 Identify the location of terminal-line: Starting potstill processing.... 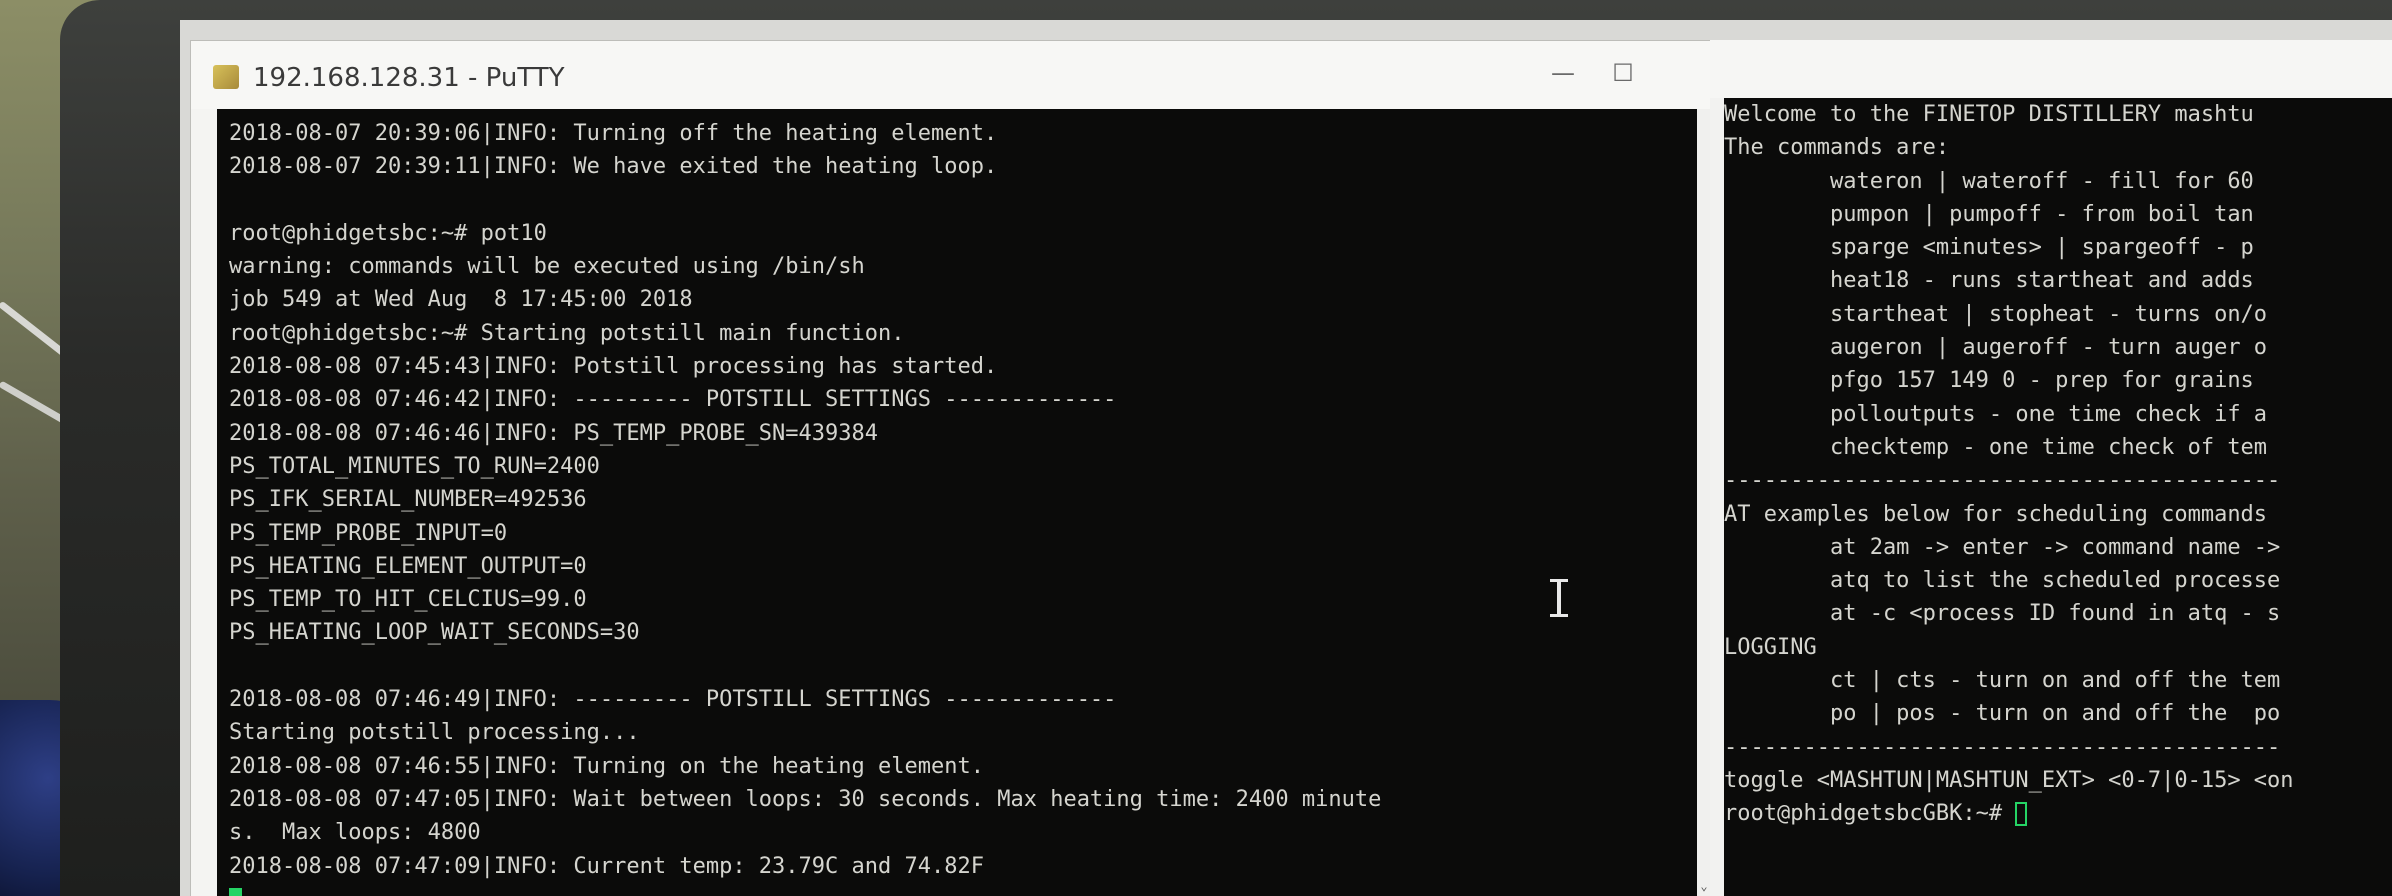
(434, 733).